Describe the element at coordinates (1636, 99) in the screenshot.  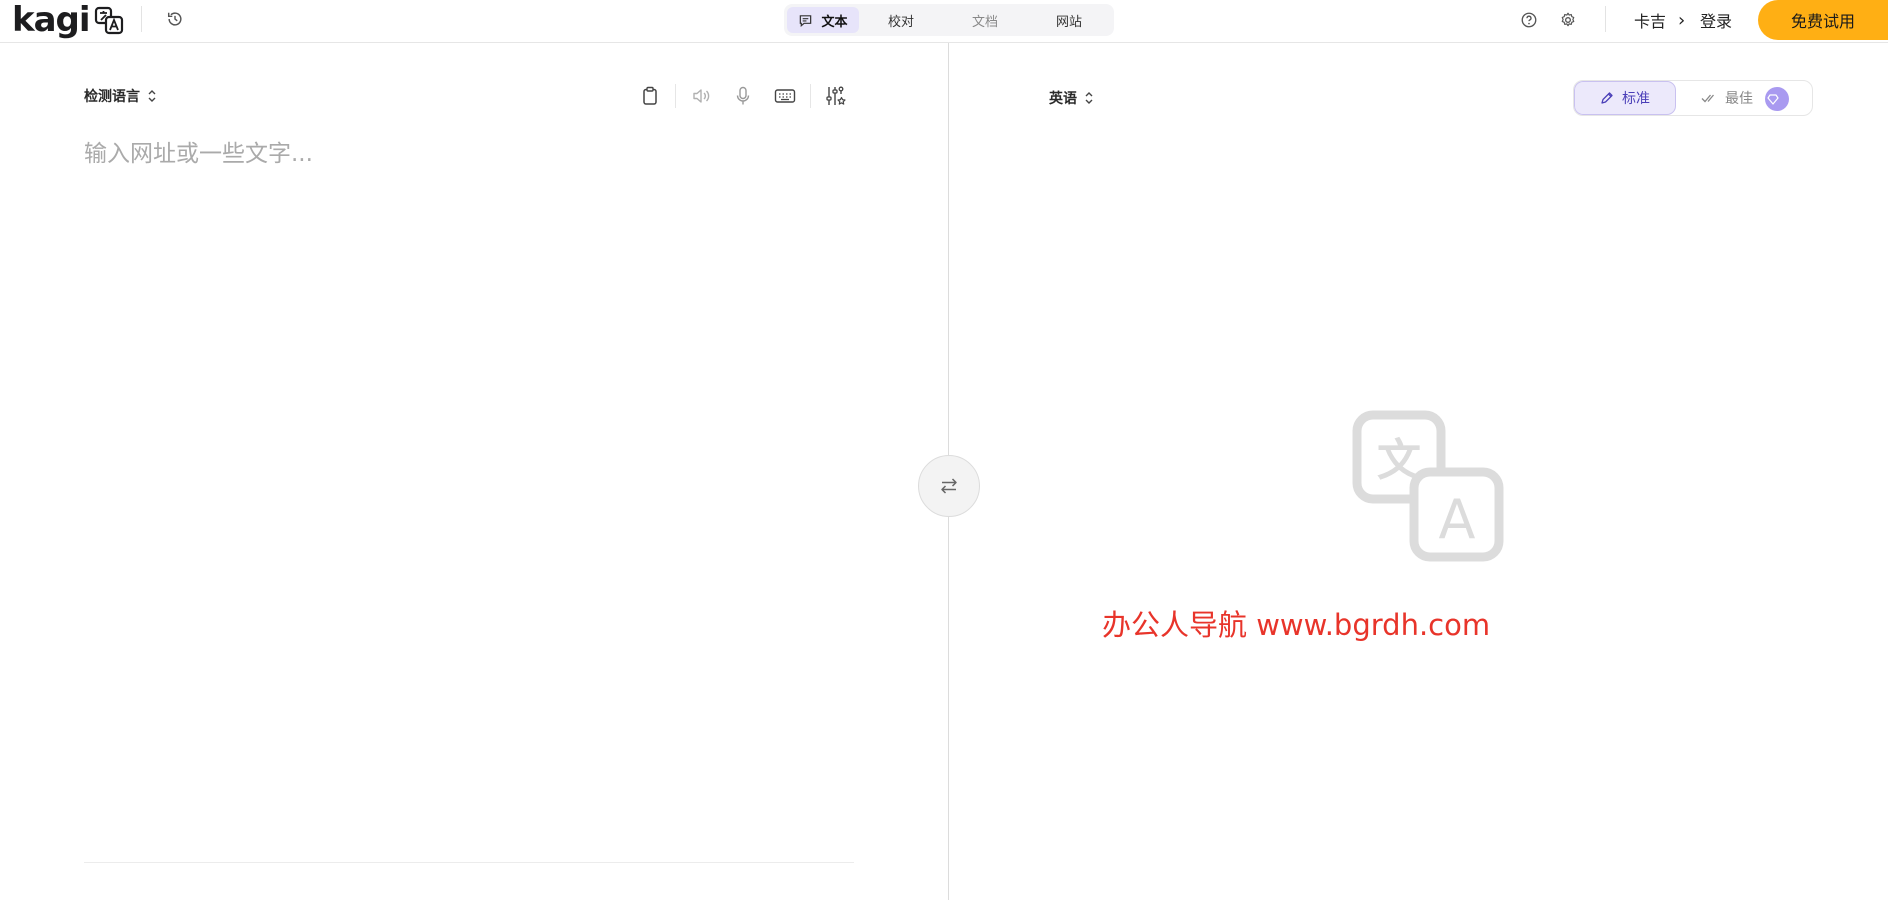
I see `quality-standard-label: 标准` at that location.